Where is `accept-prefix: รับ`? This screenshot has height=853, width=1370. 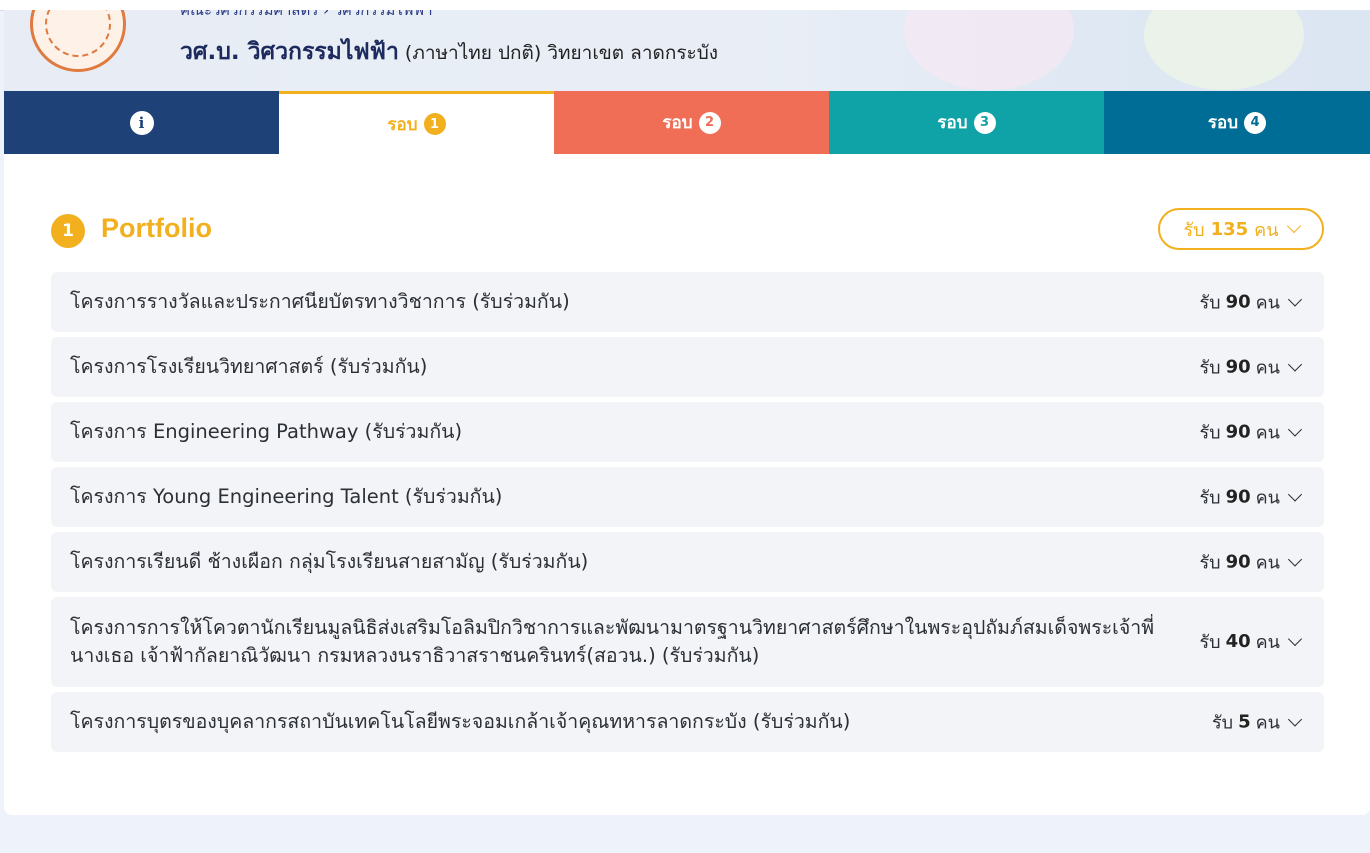 accept-prefix: รับ is located at coordinates (1194, 230).